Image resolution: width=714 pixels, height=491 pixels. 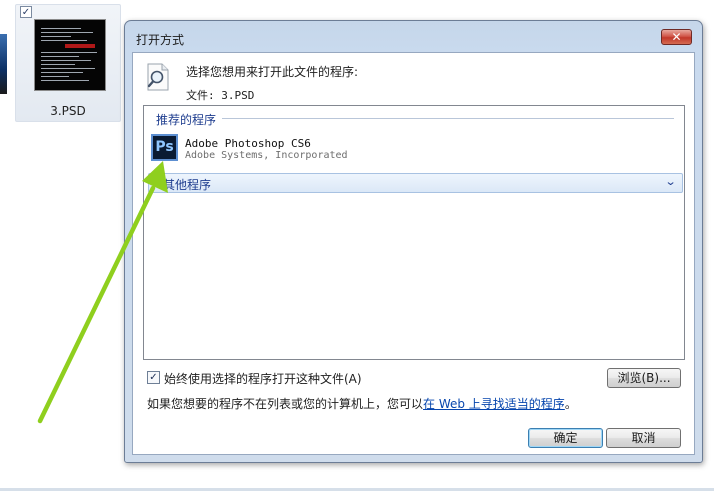 I want to click on dialog-title: 打开方式, so click(x=160, y=40).